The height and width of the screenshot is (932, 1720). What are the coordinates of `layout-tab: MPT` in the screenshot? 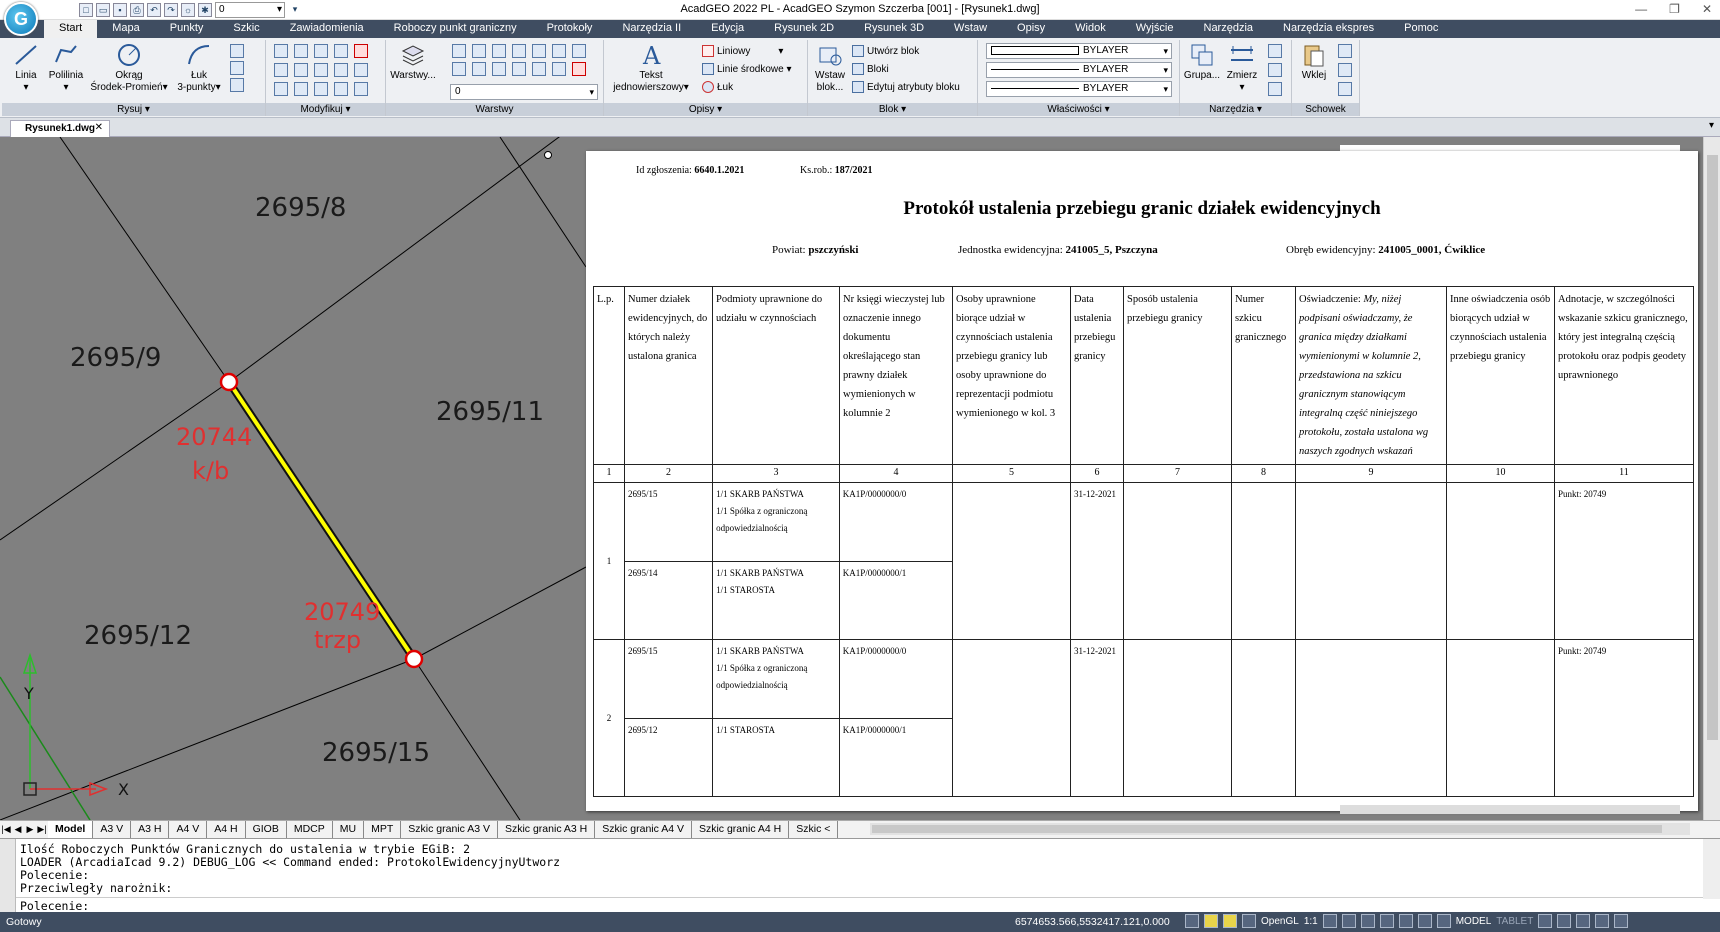 It's located at (383, 829).